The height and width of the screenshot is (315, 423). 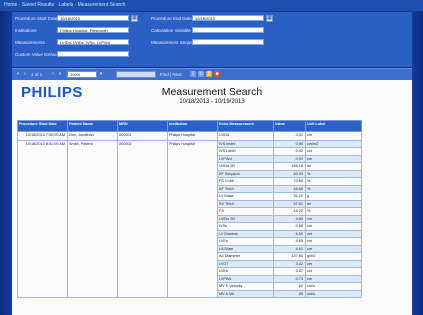 I want to click on find-input, so click(x=136, y=74).